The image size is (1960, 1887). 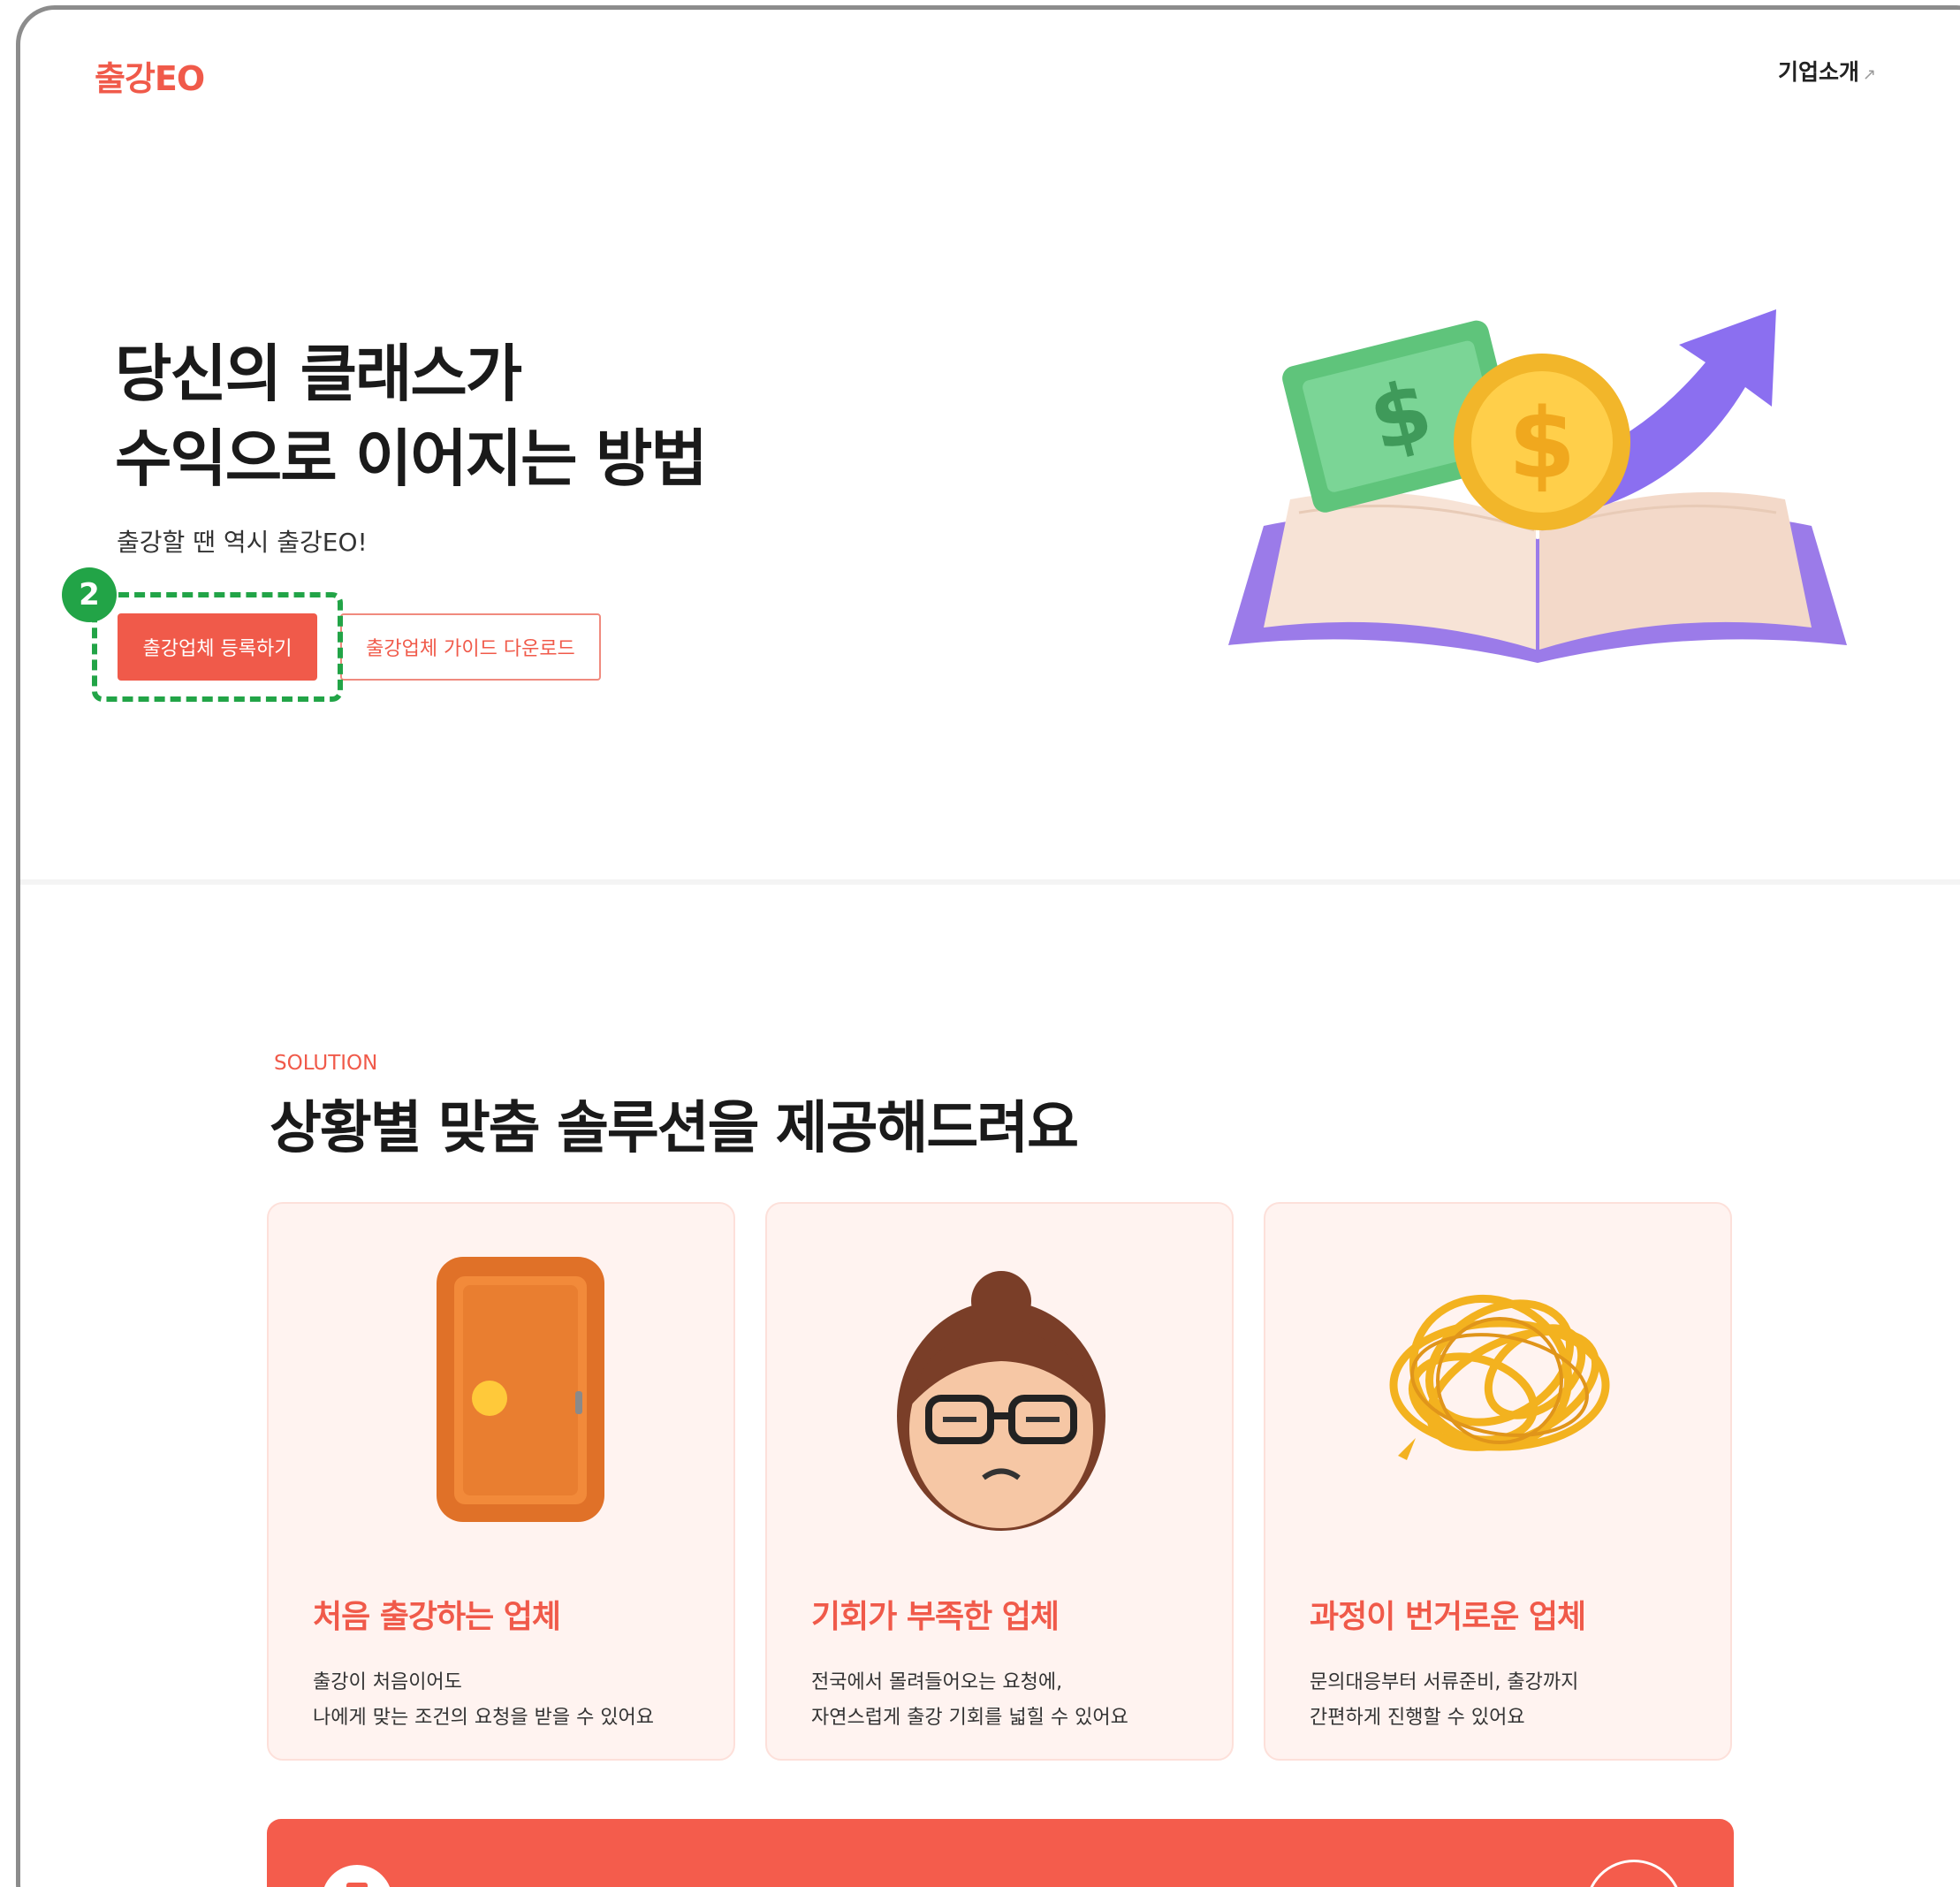 I want to click on card-desc-line2: 나에게 맞는 조건의 요청을 받을 수 있어요, so click(x=484, y=1718).